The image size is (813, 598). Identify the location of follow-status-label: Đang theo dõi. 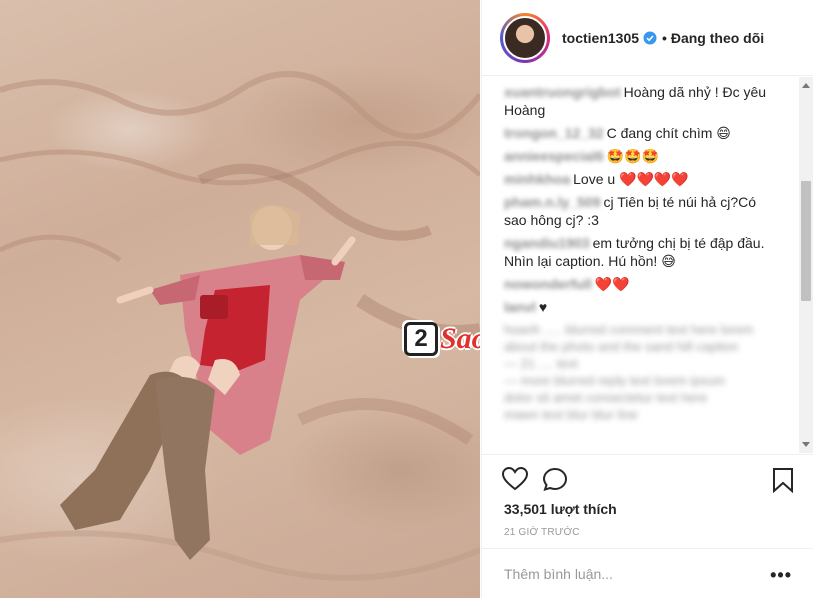
(717, 37).